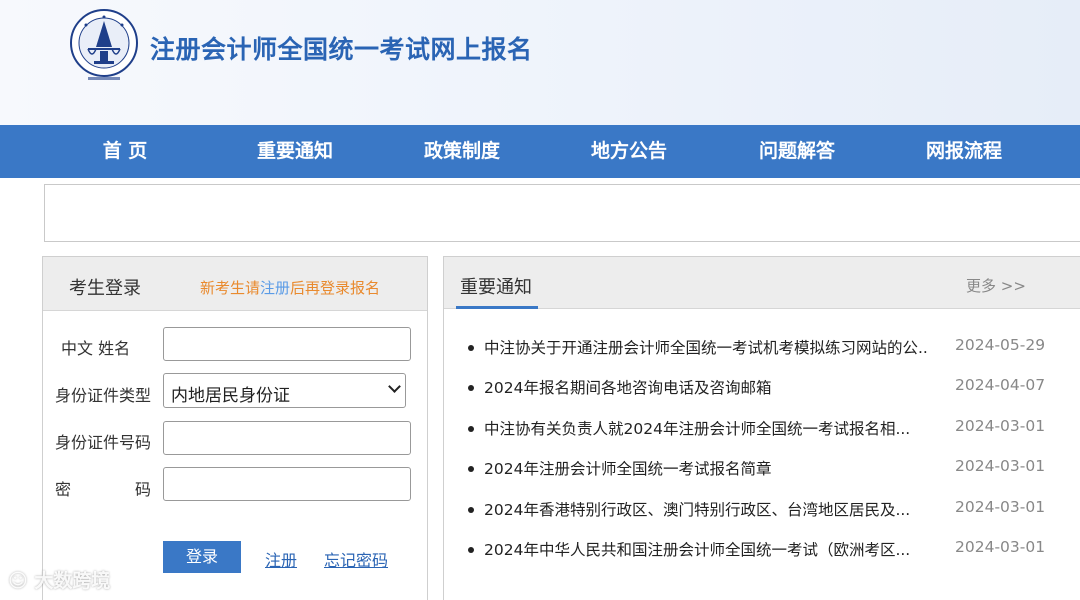 The image size is (1080, 600). I want to click on news-item: 2024年报名期间各地咨询电话及咨询邮箱 2024-04-07, so click(774, 388).